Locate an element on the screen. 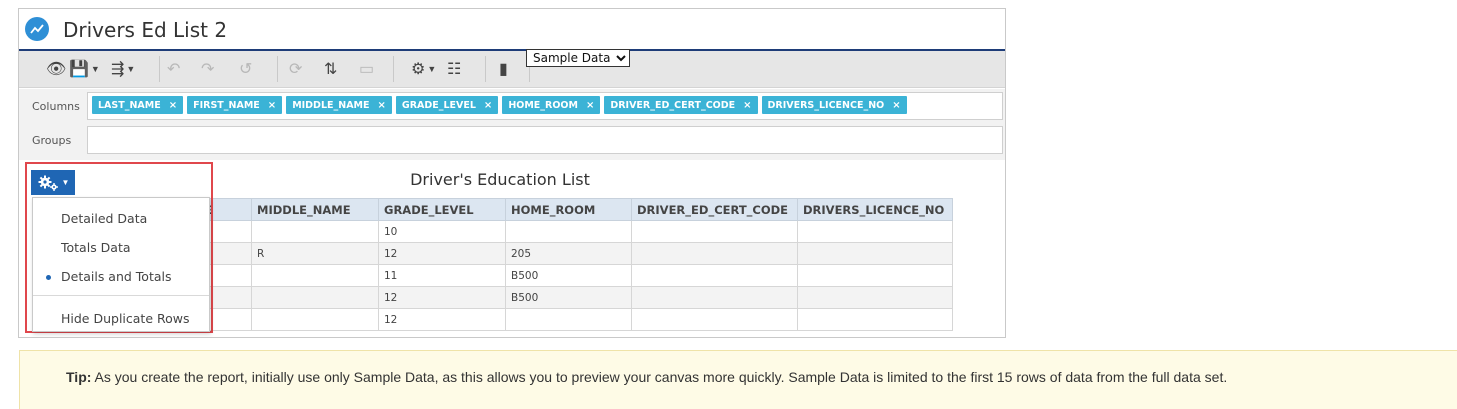 The width and height of the screenshot is (1457, 409). redo-icon: ↷ is located at coordinates (208, 69).